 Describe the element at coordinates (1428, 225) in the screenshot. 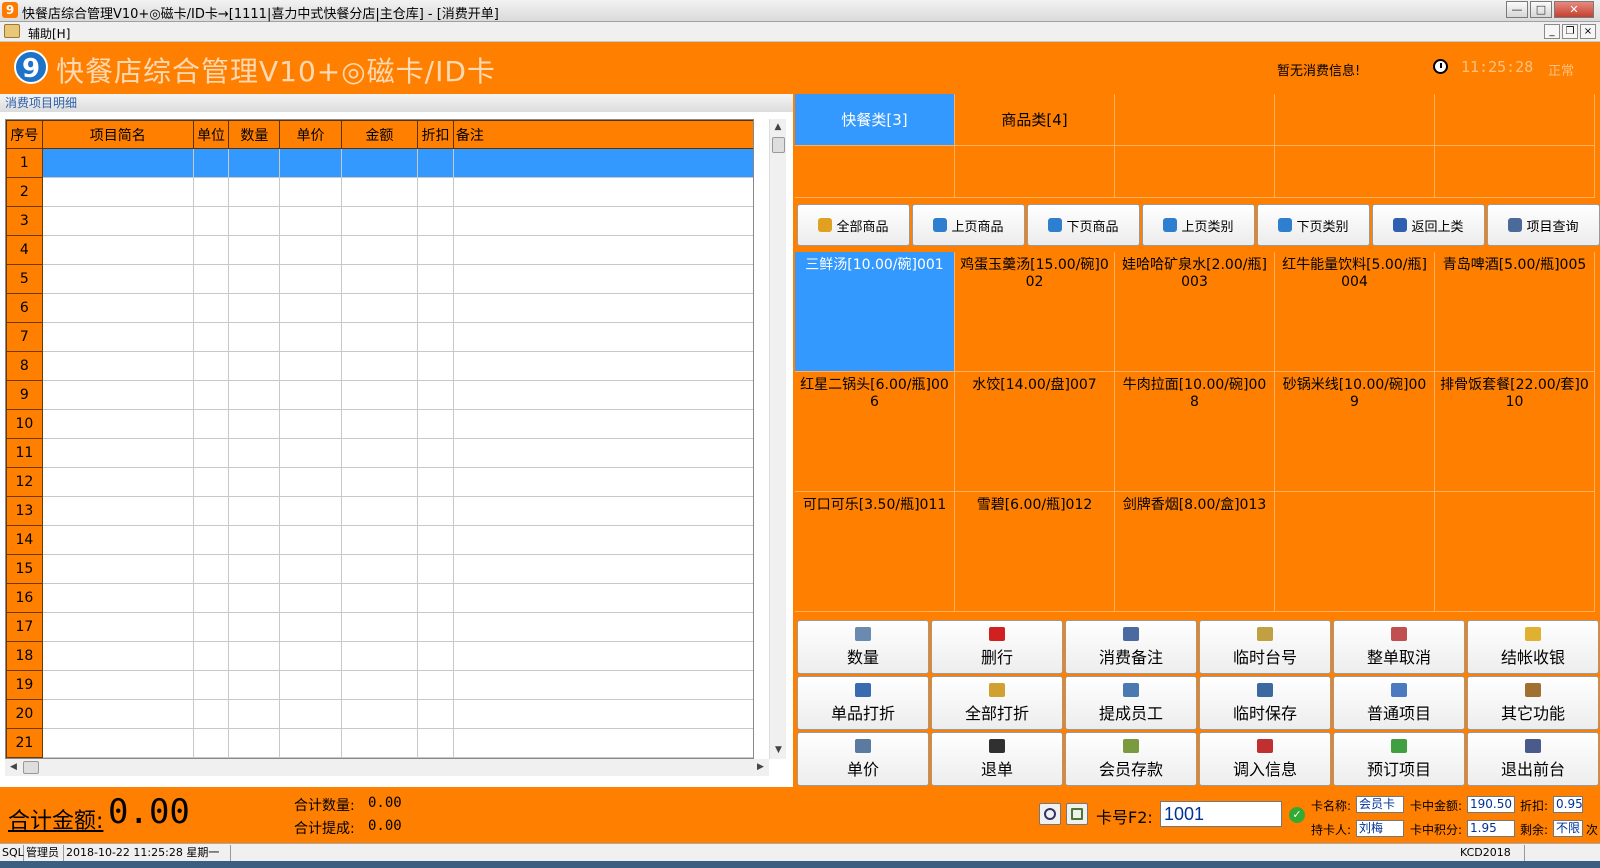

I see `nav-button: 返回上类` at that location.